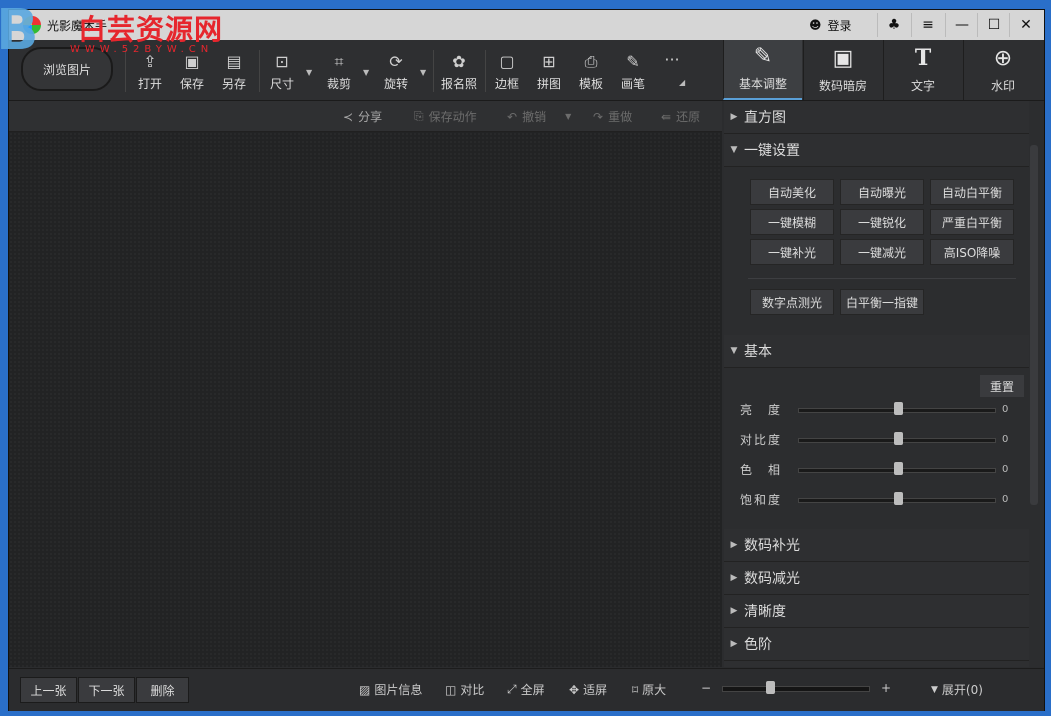 This screenshot has width=1051, height=716. I want to click on expand-button: ▼ 展开(0), so click(957, 689).